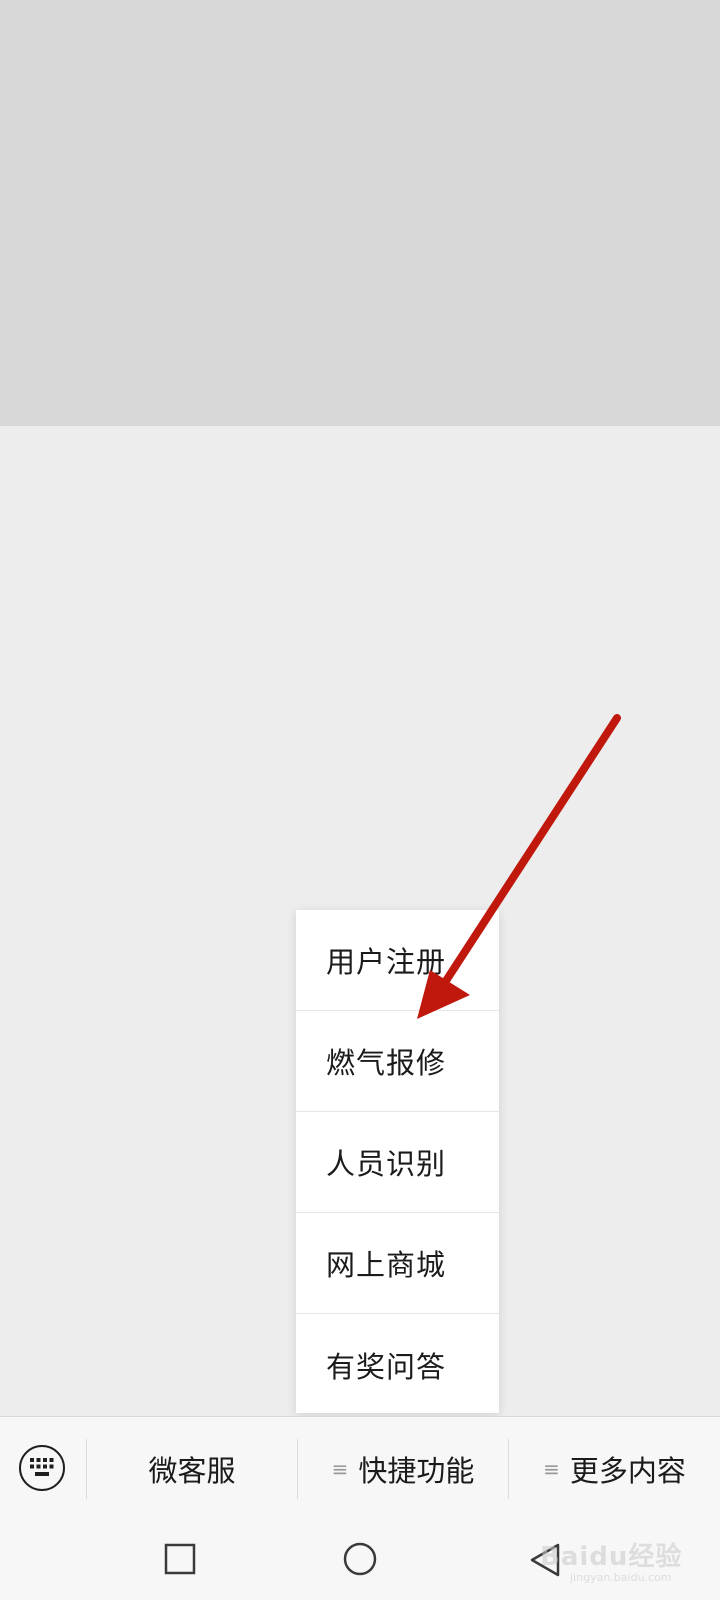 The width and height of the screenshot is (720, 1600). What do you see at coordinates (397, 1263) in the screenshot?
I see `menu-item-online-mall: 网上商城` at bounding box center [397, 1263].